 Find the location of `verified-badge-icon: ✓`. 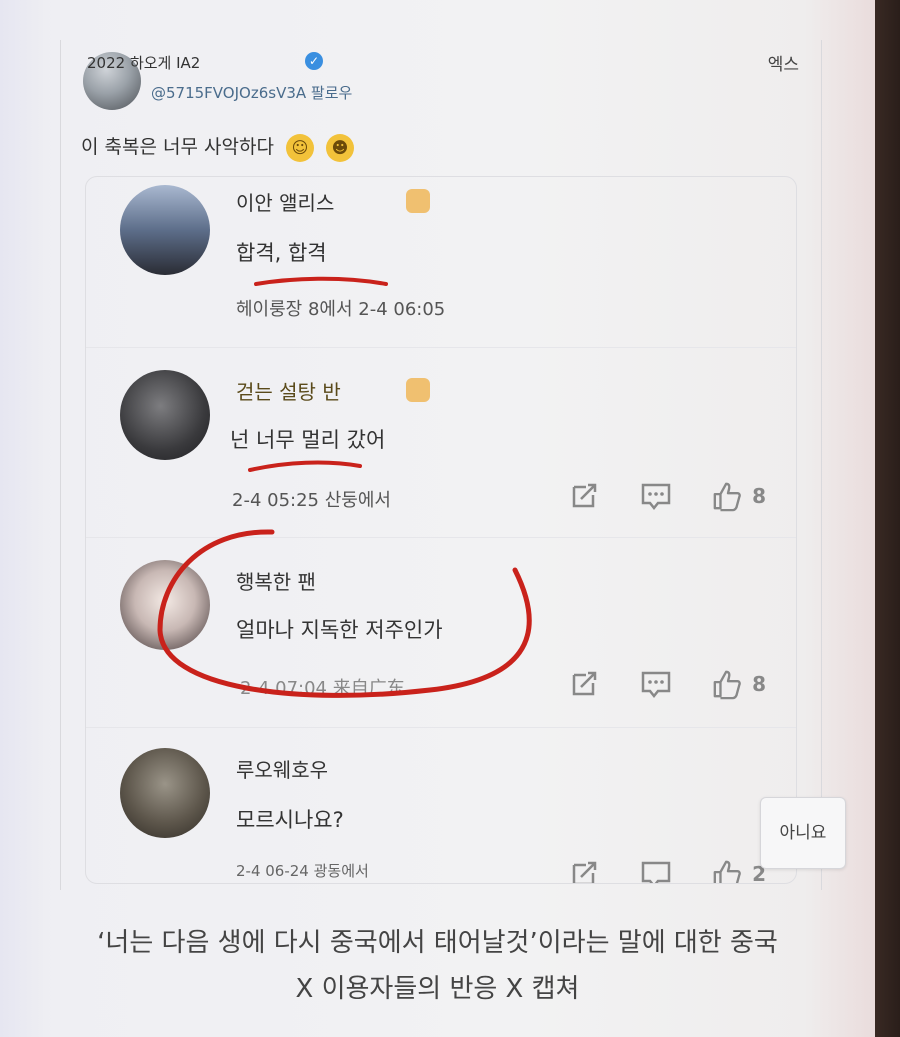

verified-badge-icon: ✓ is located at coordinates (314, 61).